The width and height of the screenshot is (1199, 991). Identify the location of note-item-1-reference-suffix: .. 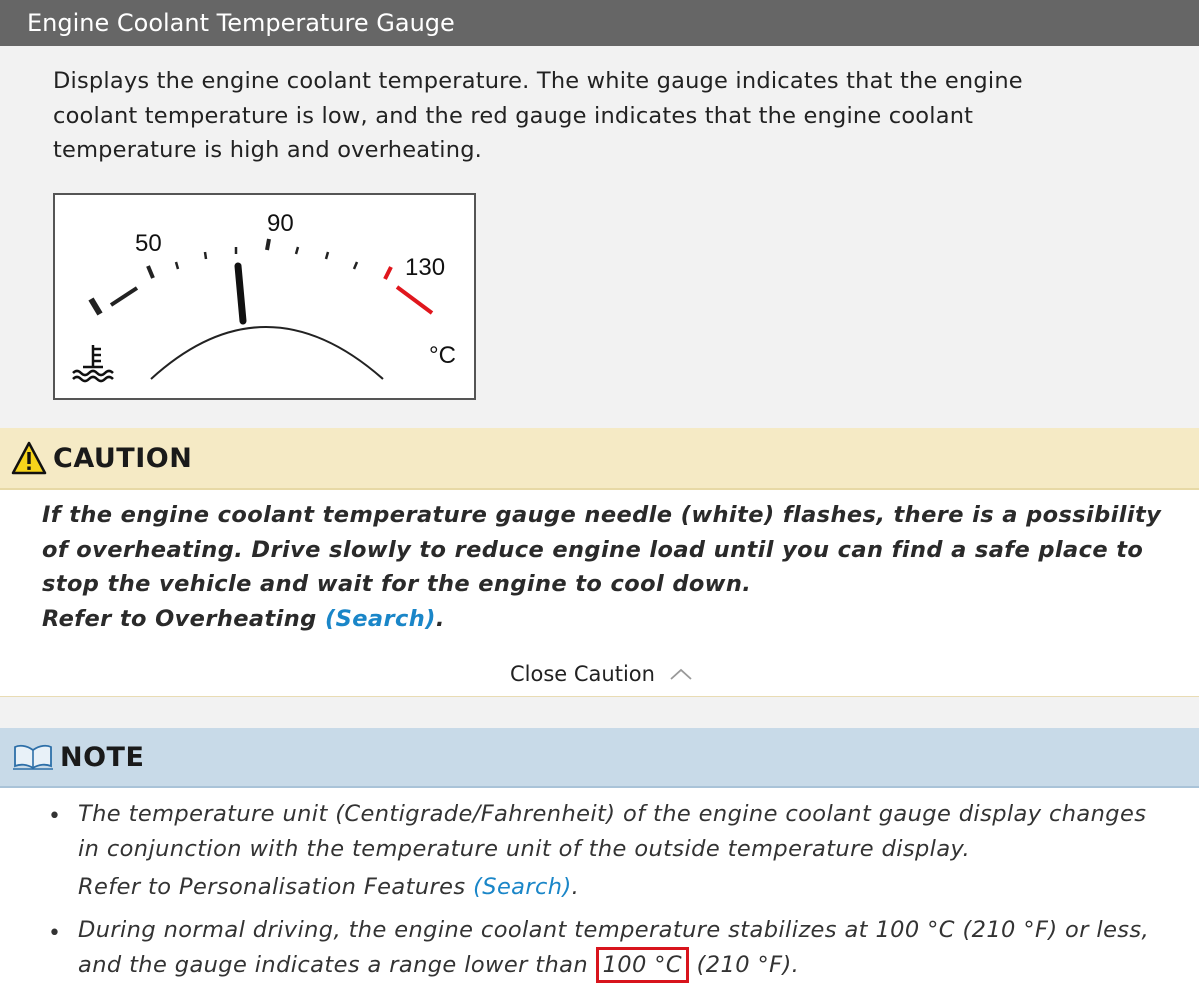
(575, 887).